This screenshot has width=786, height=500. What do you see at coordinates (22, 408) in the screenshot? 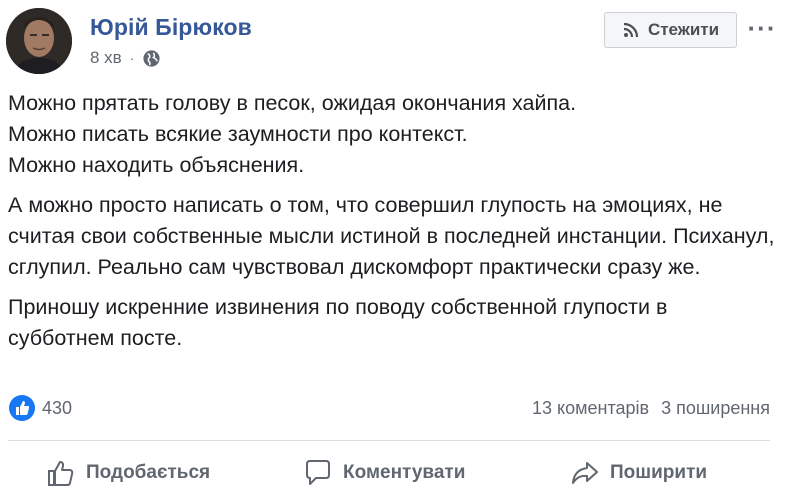
I see `like-reaction-icon` at bounding box center [22, 408].